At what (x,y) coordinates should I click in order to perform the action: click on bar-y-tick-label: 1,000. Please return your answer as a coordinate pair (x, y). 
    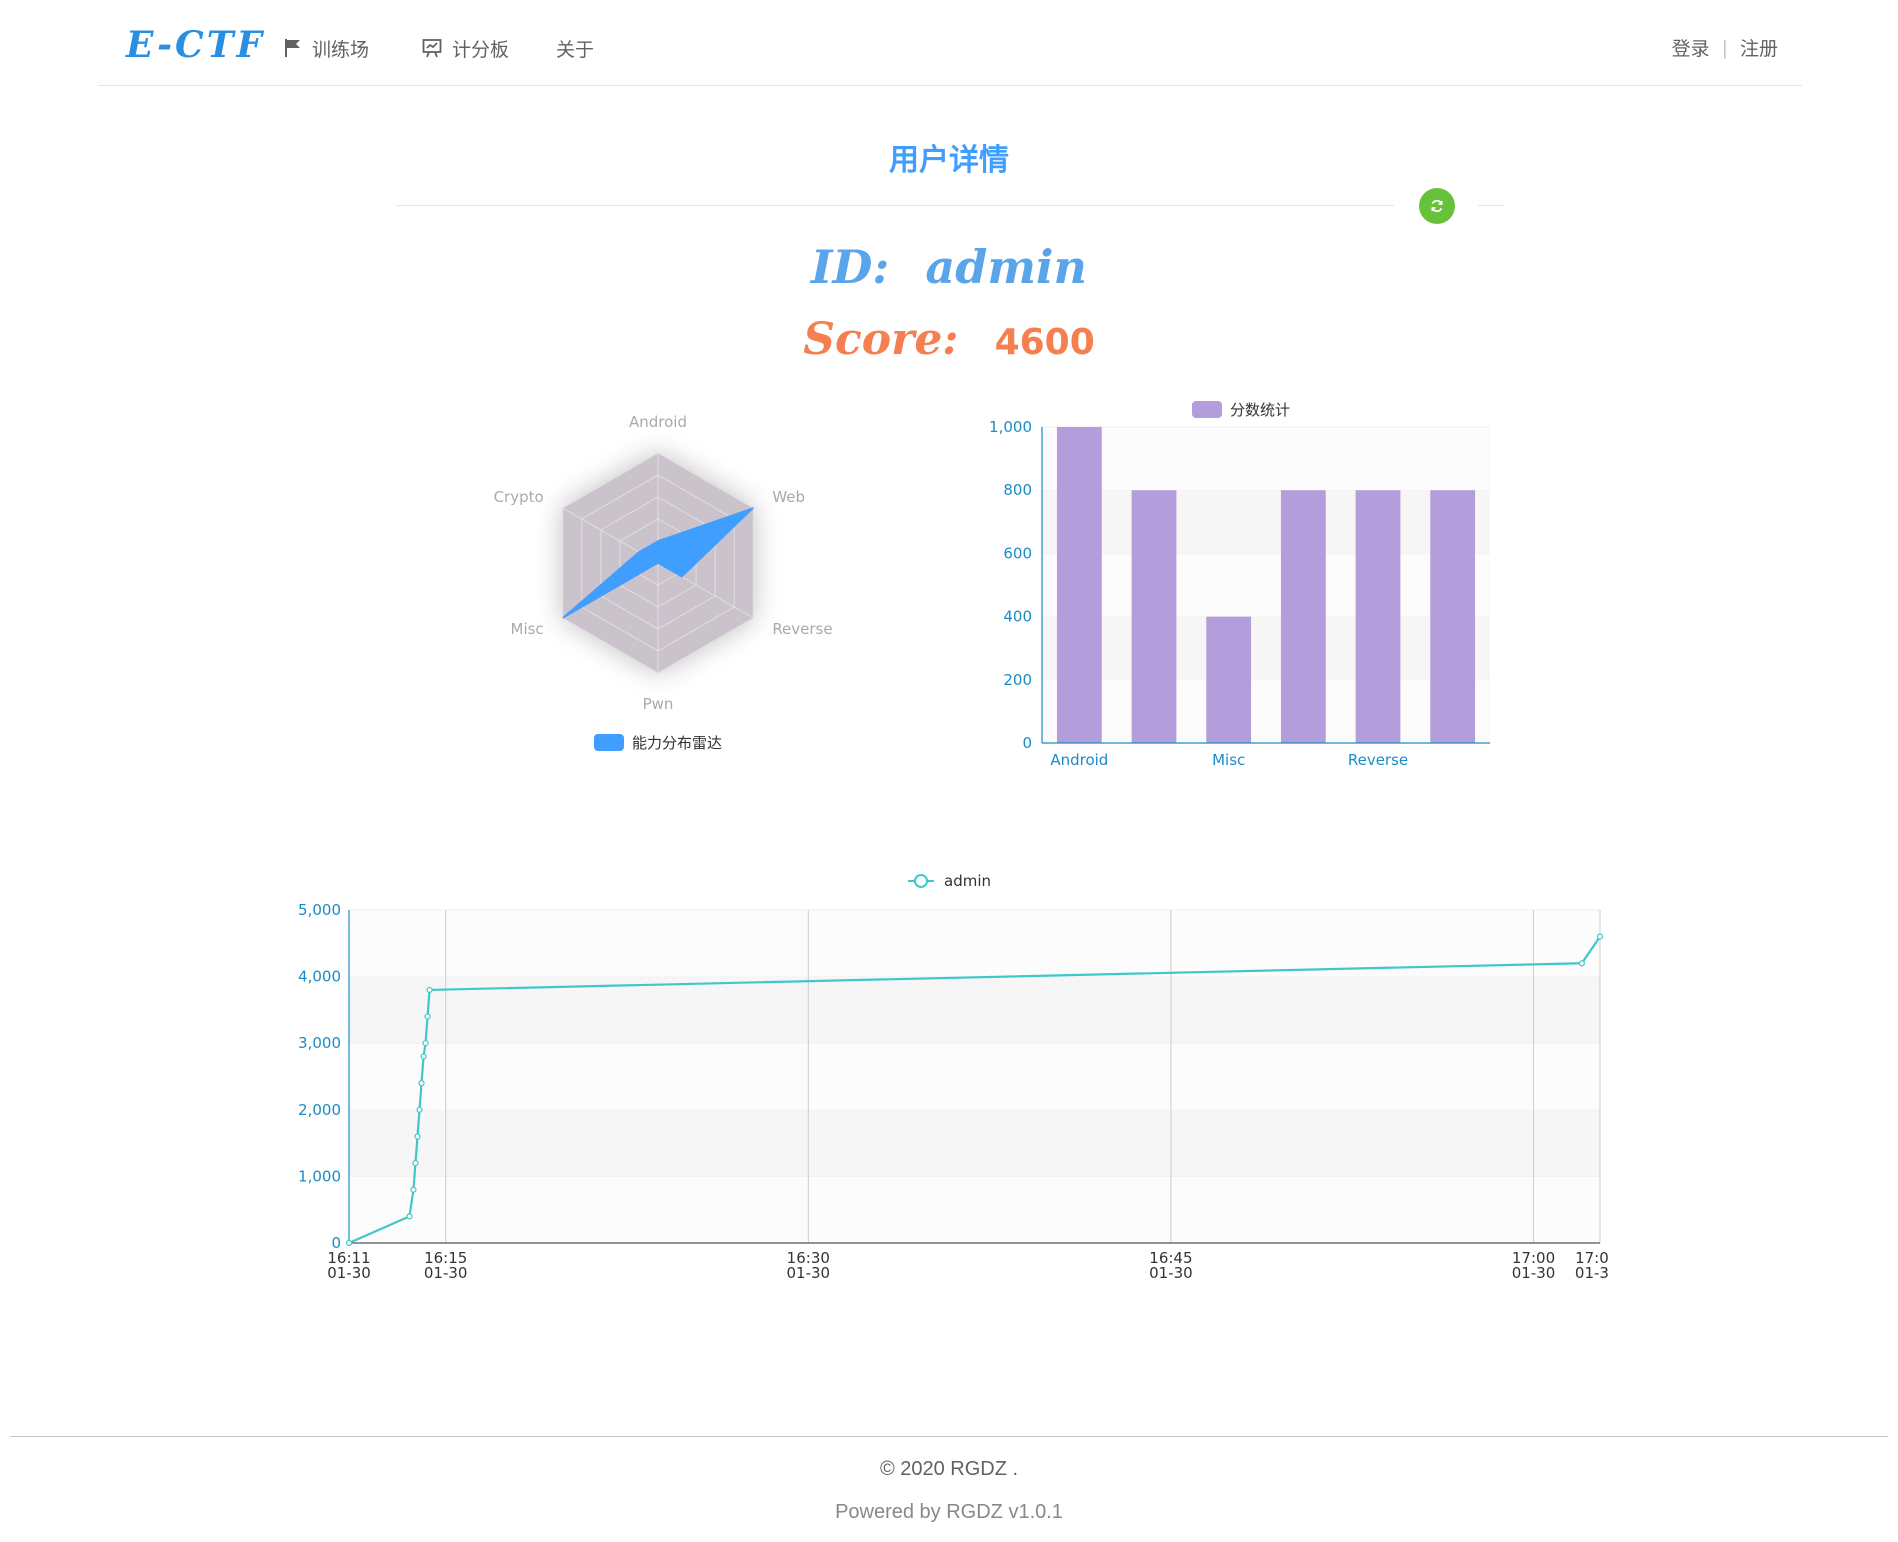
    Looking at the image, I should click on (1010, 427).